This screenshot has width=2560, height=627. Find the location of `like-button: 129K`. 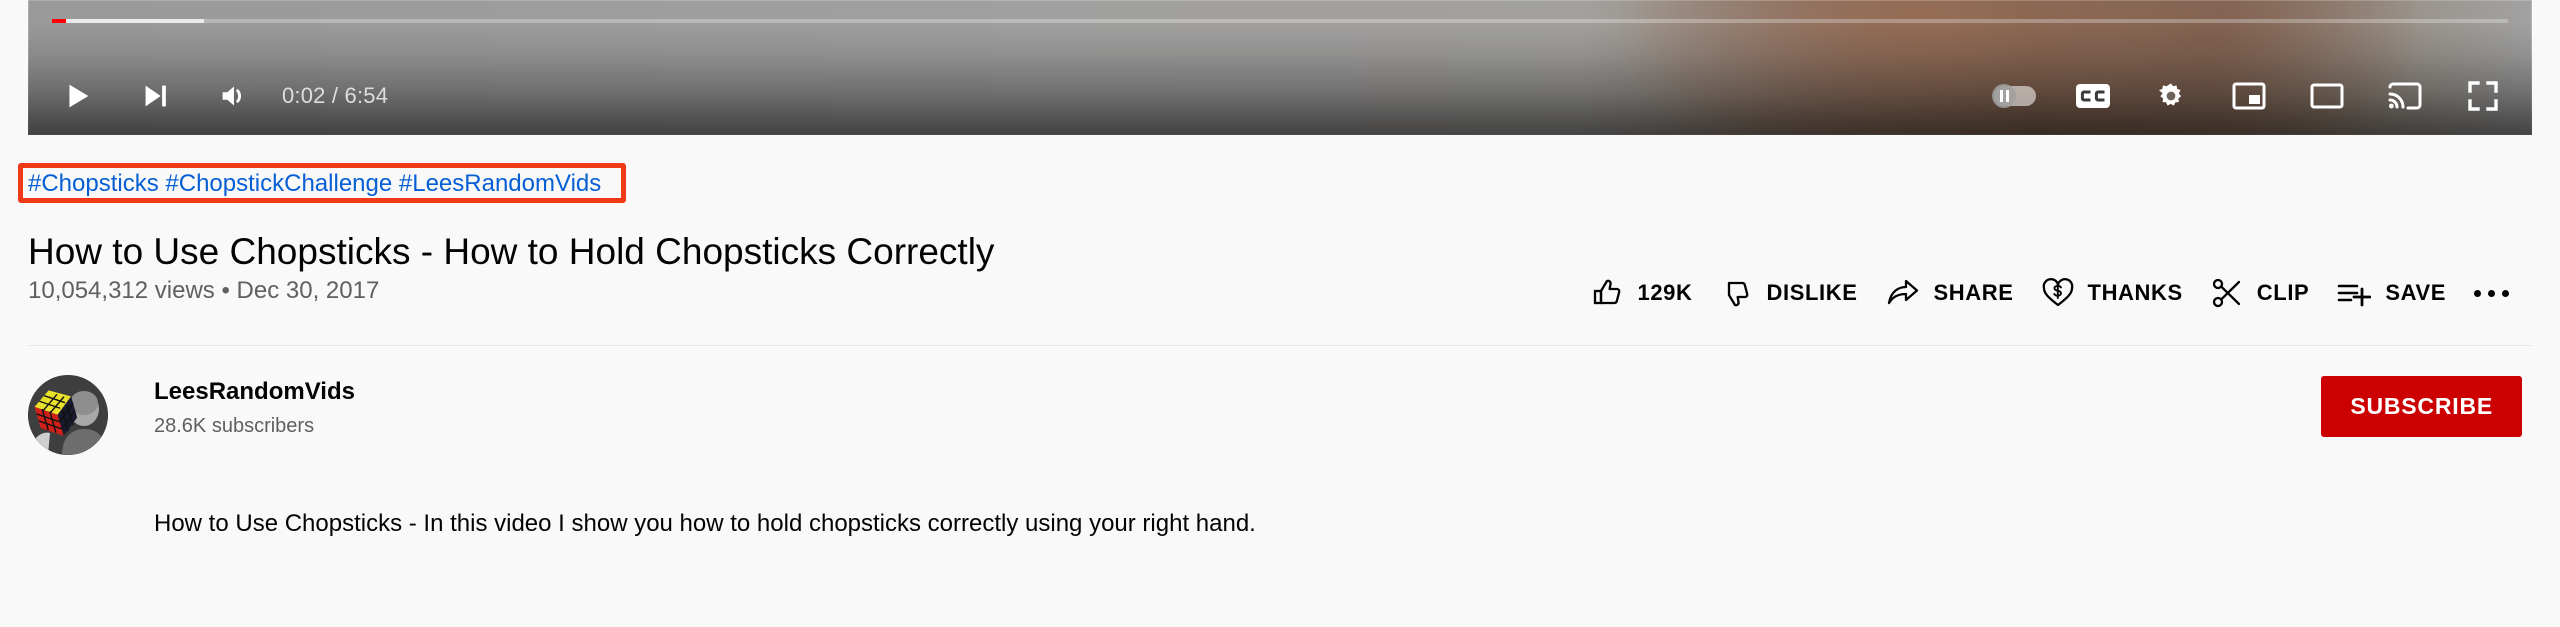

like-button: 129K is located at coordinates (1642, 293).